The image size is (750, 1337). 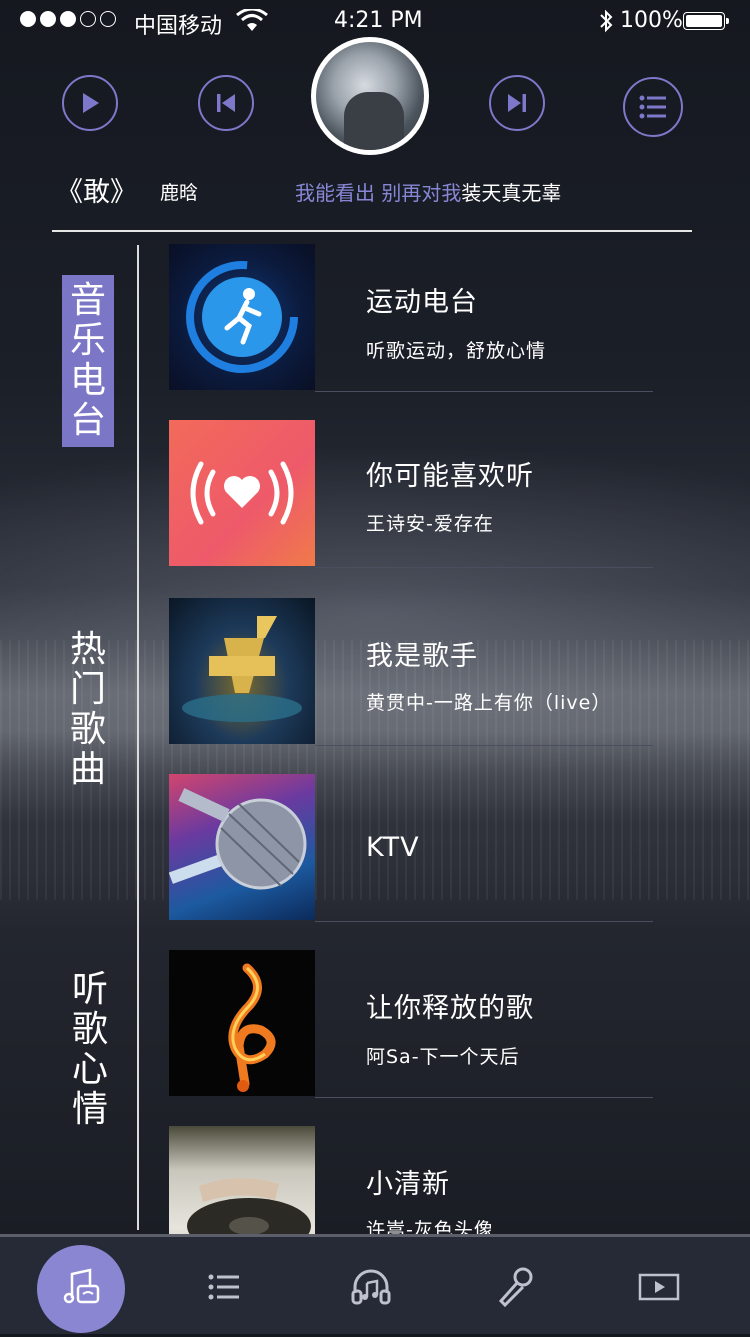 I want to click on list-icon, so click(x=223, y=1287).